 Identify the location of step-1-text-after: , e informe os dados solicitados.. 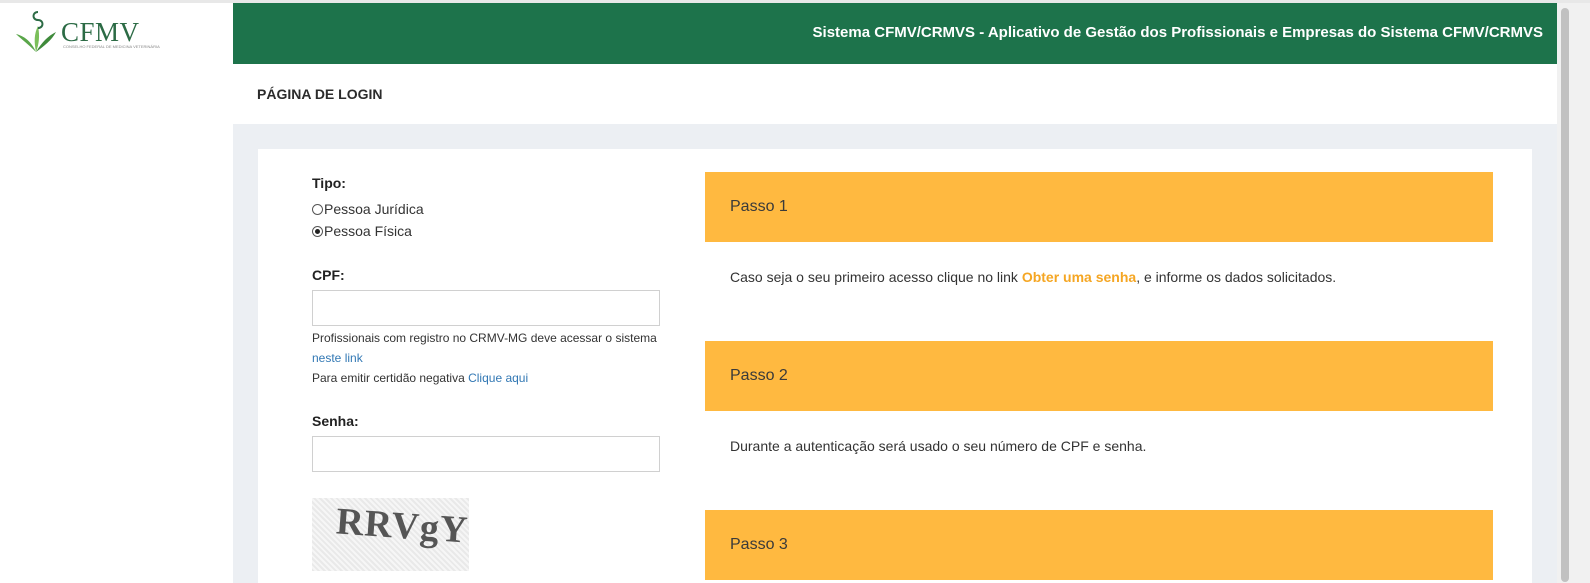
(1236, 277).